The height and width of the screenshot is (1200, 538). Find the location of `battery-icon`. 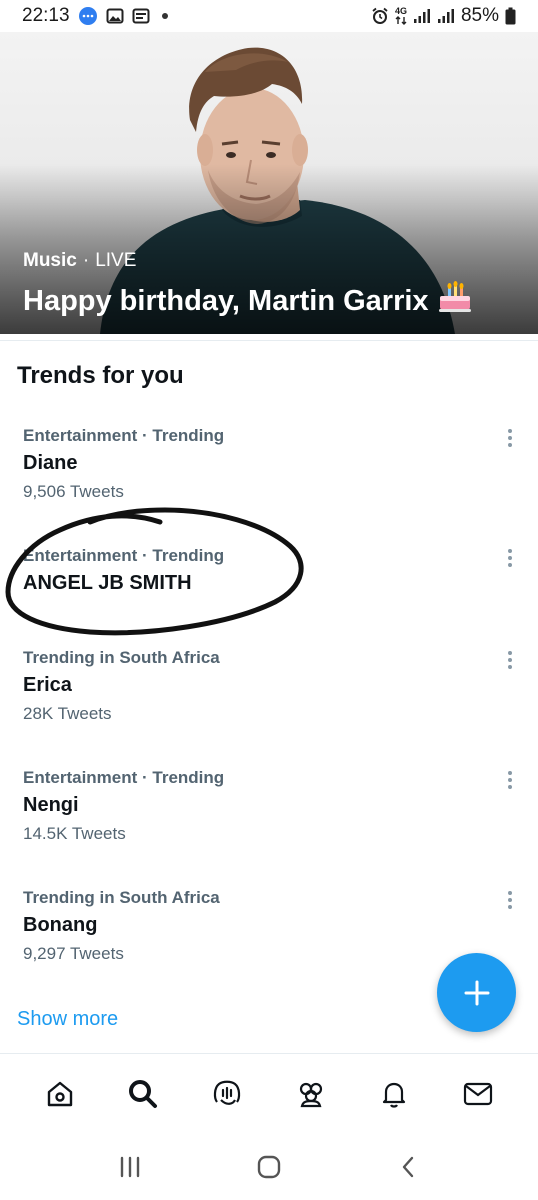

battery-icon is located at coordinates (510, 16).